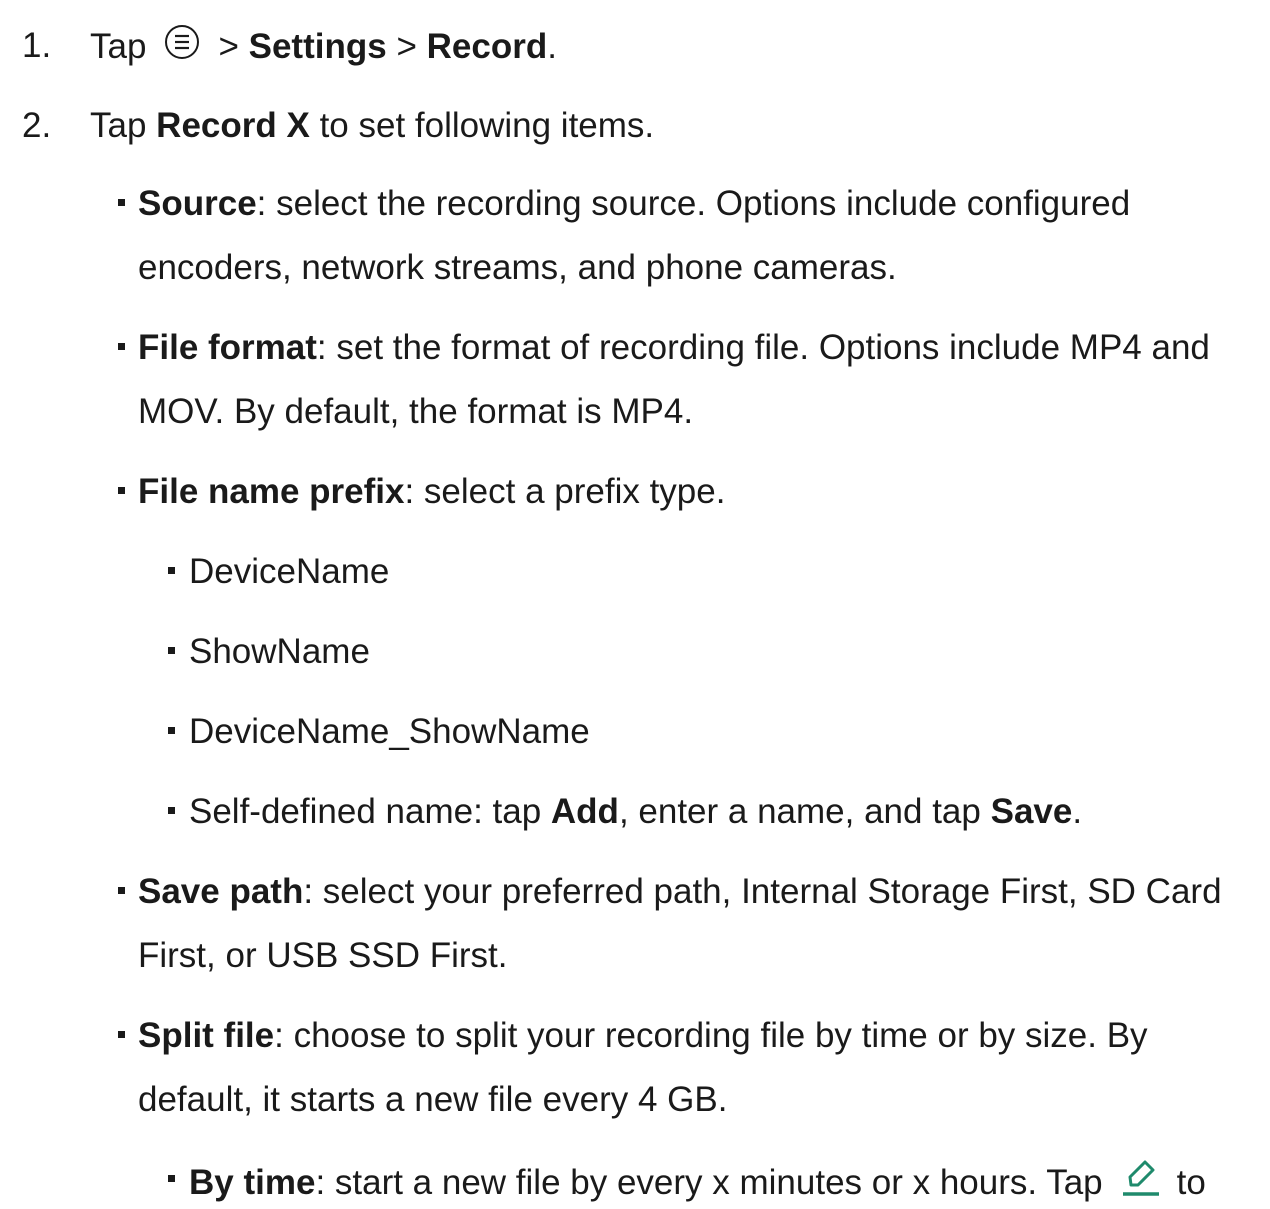  I want to click on step-number: 1., so click(37, 45).